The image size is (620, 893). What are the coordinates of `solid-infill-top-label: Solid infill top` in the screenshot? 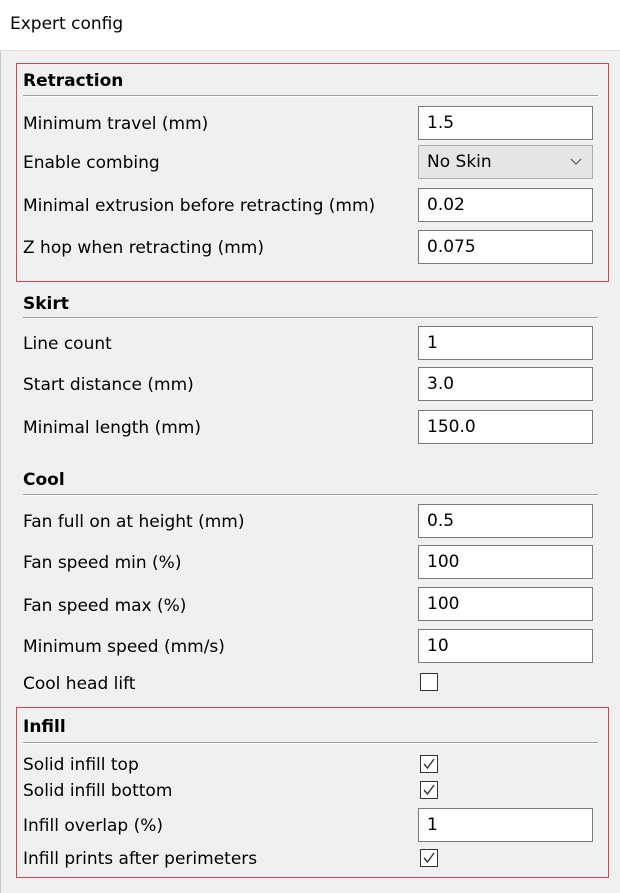 It's located at (81, 765).